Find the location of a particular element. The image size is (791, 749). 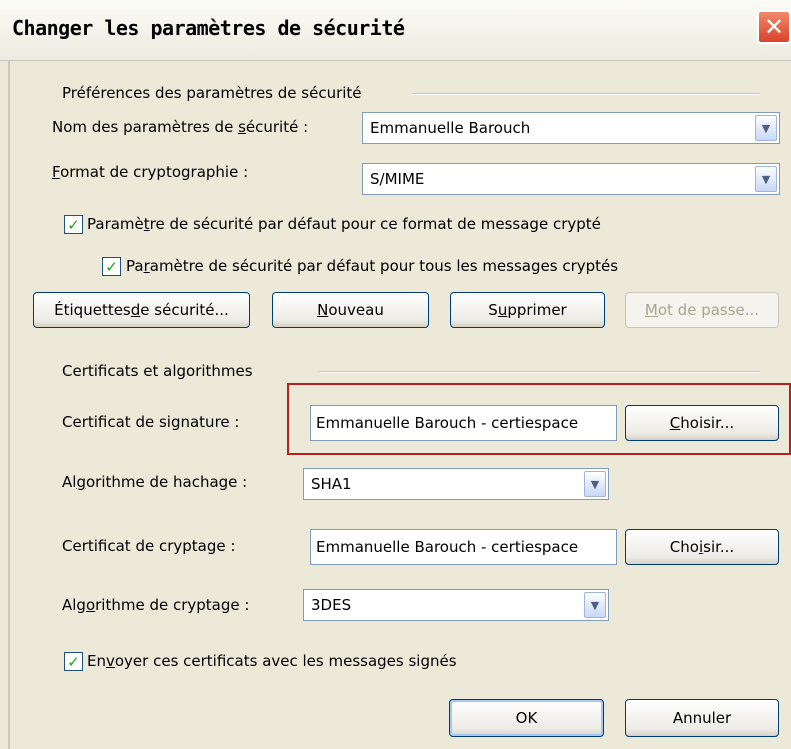

default-format-checkbox: ✓ is located at coordinates (73, 224).